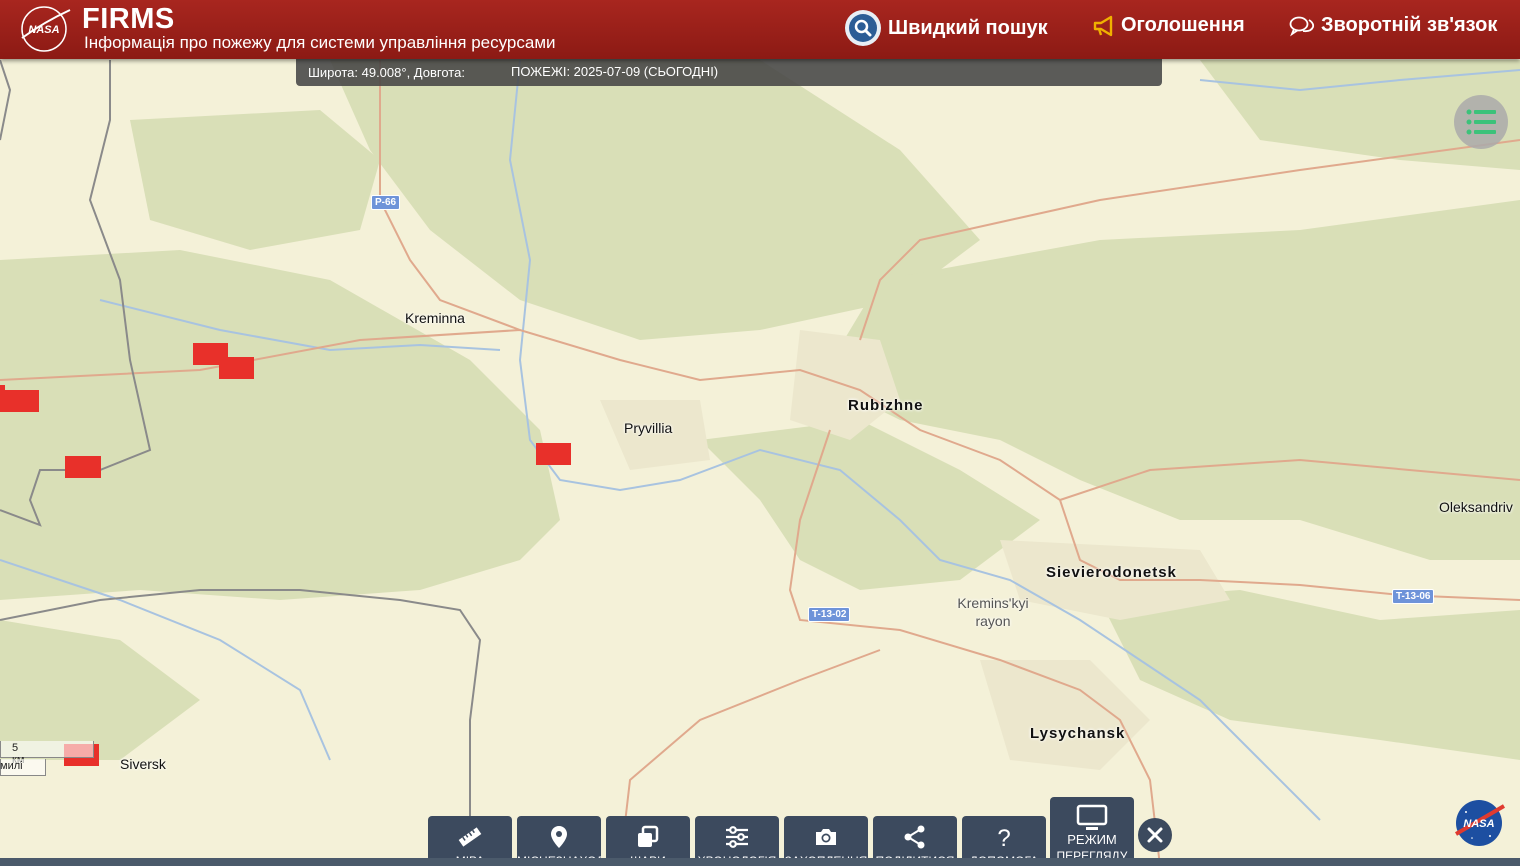 The width and height of the screenshot is (1520, 866). What do you see at coordinates (1183, 25) in the screenshot?
I see `announcements-label: Оголошення` at bounding box center [1183, 25].